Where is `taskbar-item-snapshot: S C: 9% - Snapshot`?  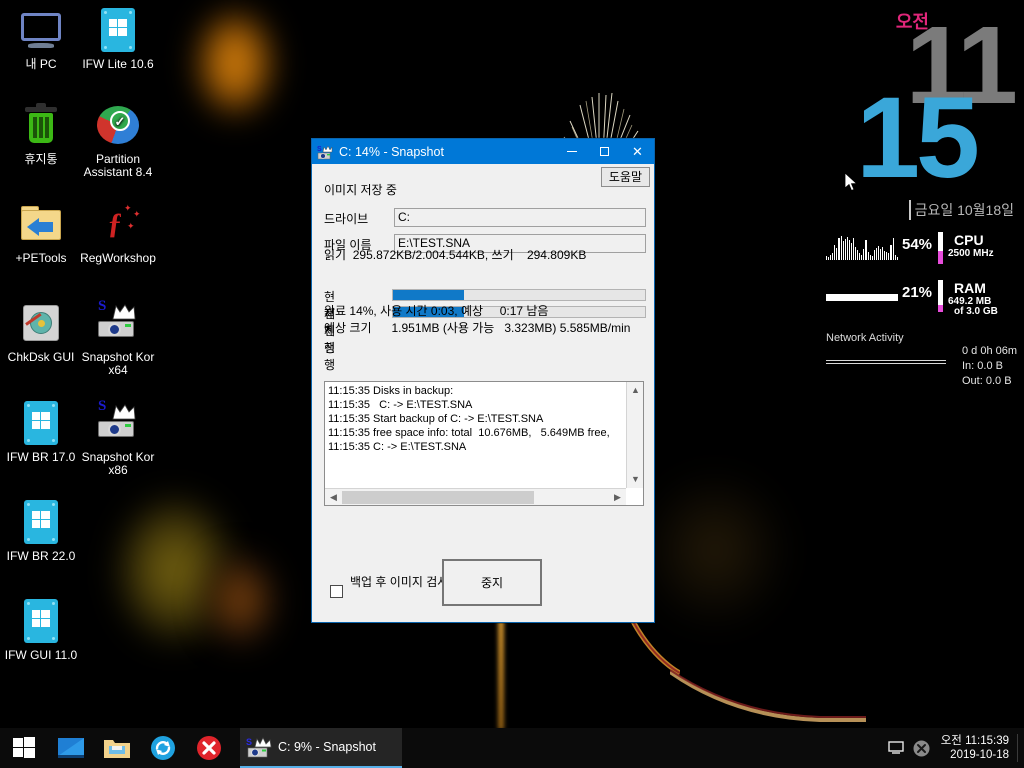 taskbar-item-snapshot: S C: 9% - Snapshot is located at coordinates (321, 748).